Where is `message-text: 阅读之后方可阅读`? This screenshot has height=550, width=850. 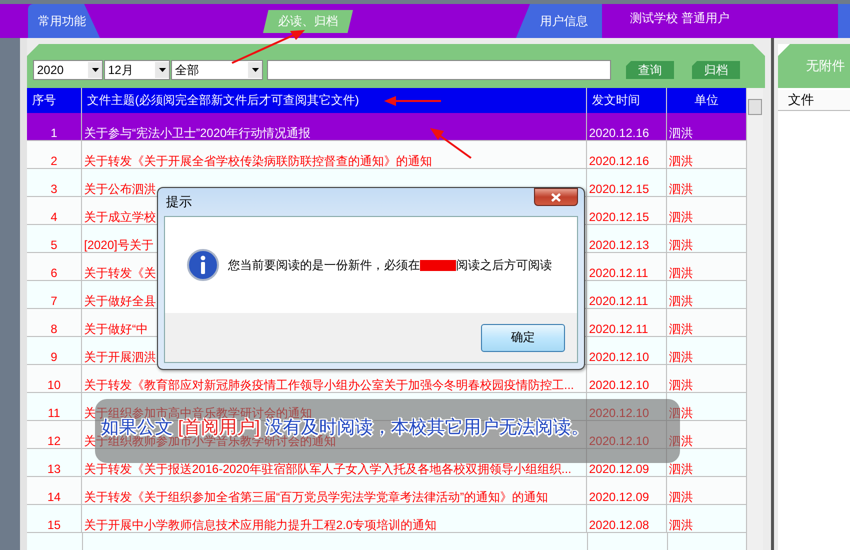 message-text: 阅读之后方可阅读 is located at coordinates (504, 265).